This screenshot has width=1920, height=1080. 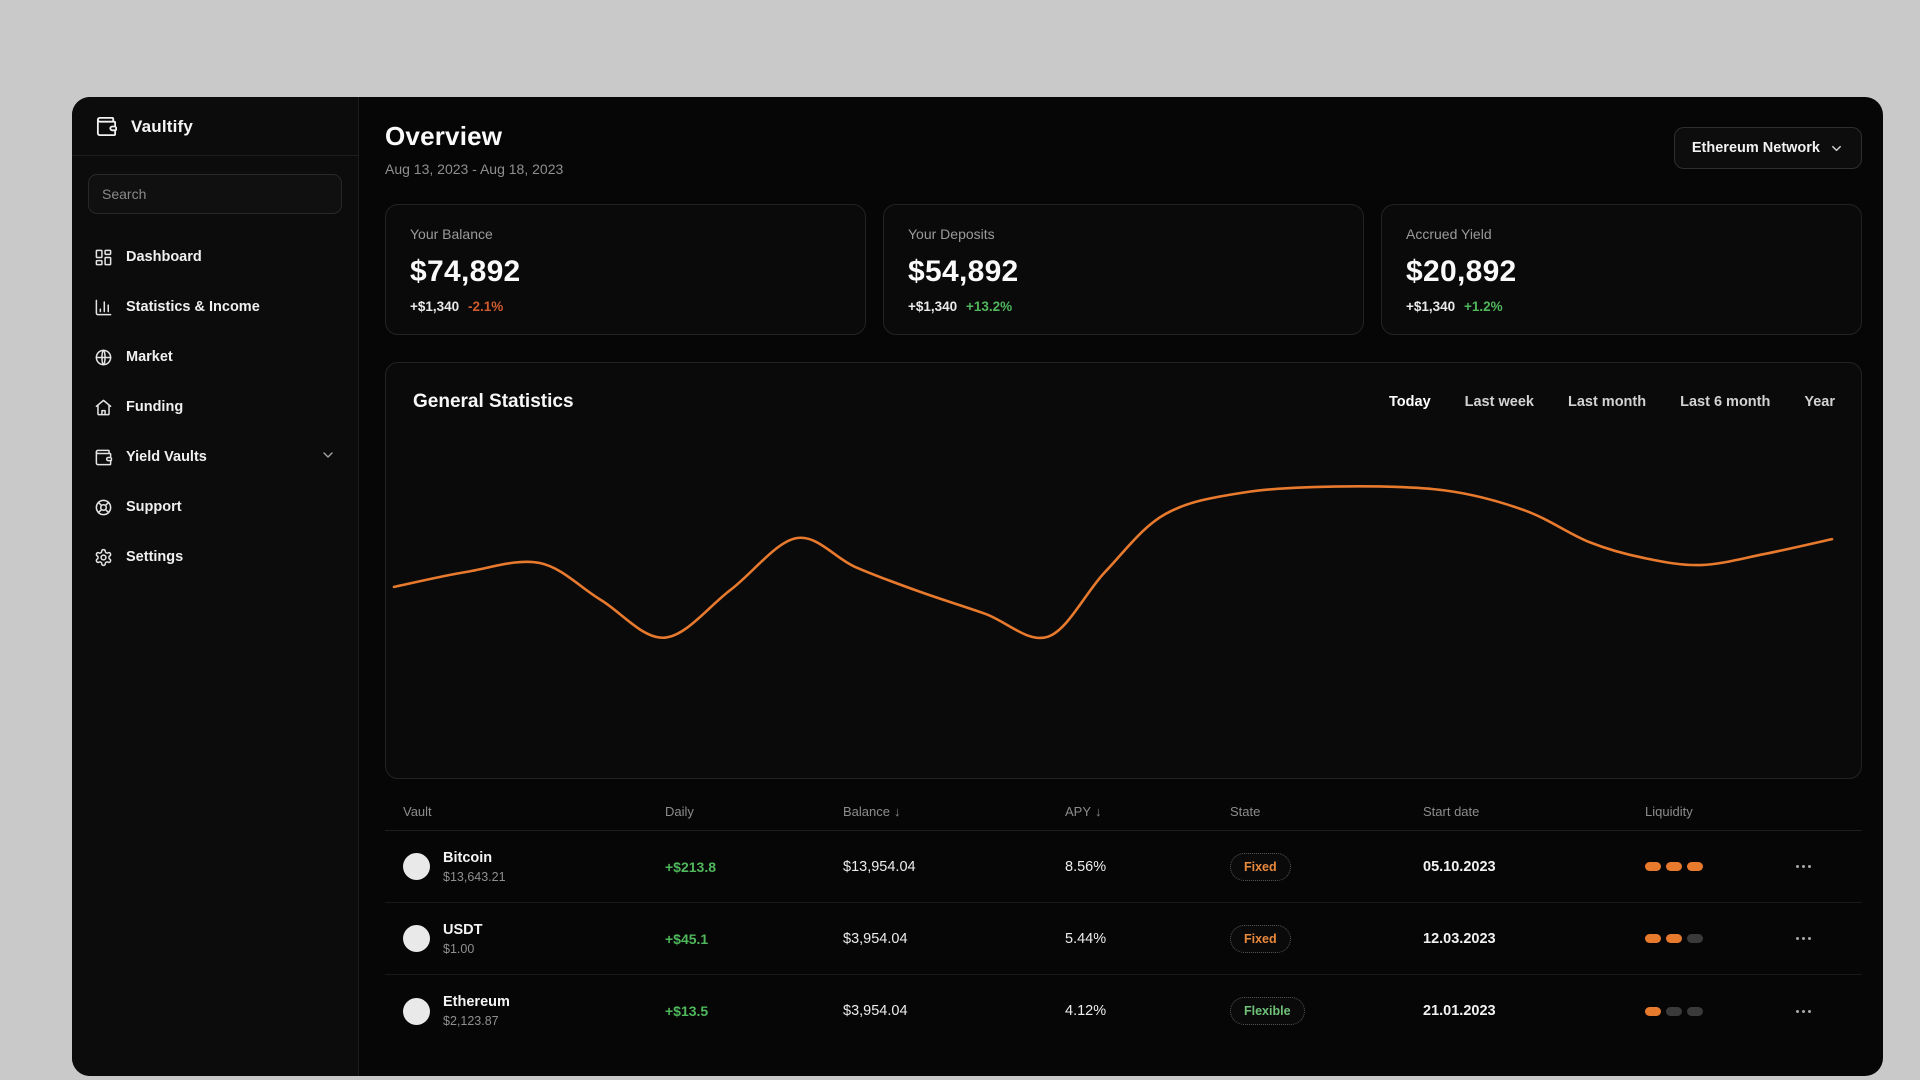 I want to click on coin-price: $1.00, so click(x=459, y=948).